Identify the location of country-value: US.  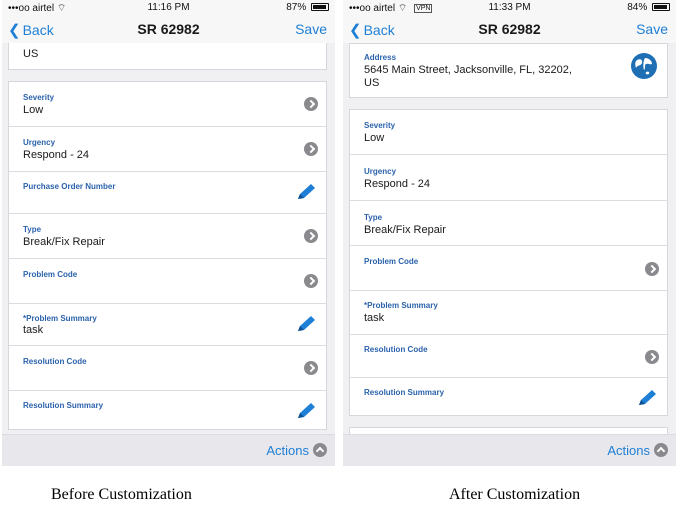
(31, 54).